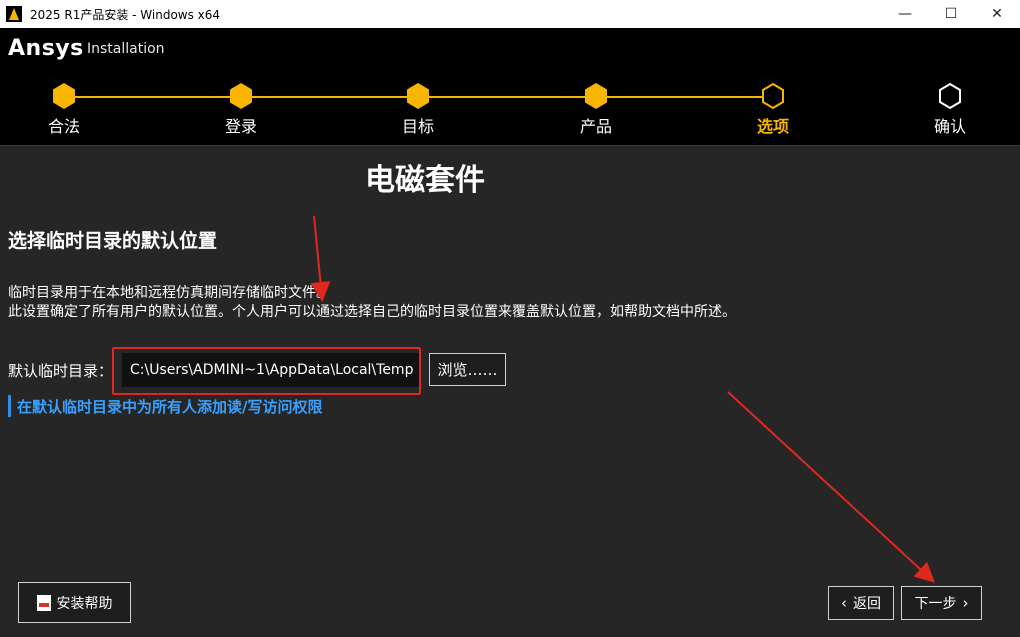 The width and height of the screenshot is (1020, 637). I want to click on next-button: 下一步 ›, so click(941, 603).